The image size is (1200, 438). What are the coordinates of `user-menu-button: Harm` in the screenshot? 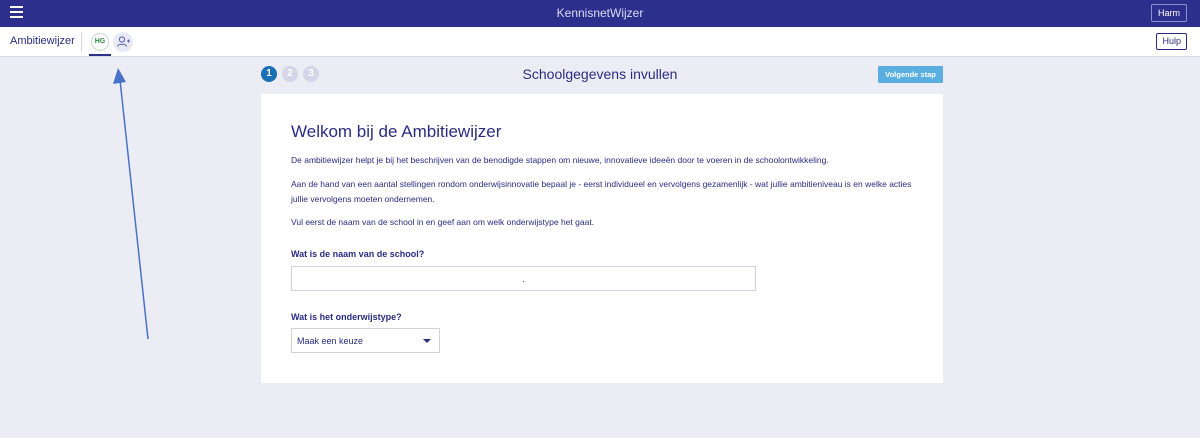 It's located at (1169, 13).